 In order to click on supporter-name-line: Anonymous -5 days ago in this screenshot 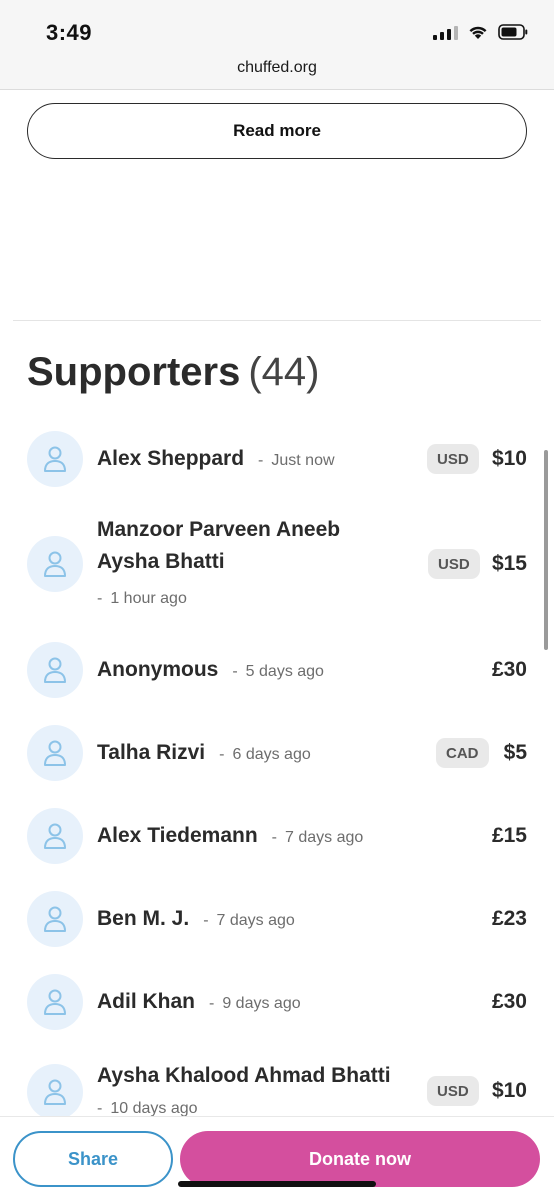, I will do `click(210, 670)`.